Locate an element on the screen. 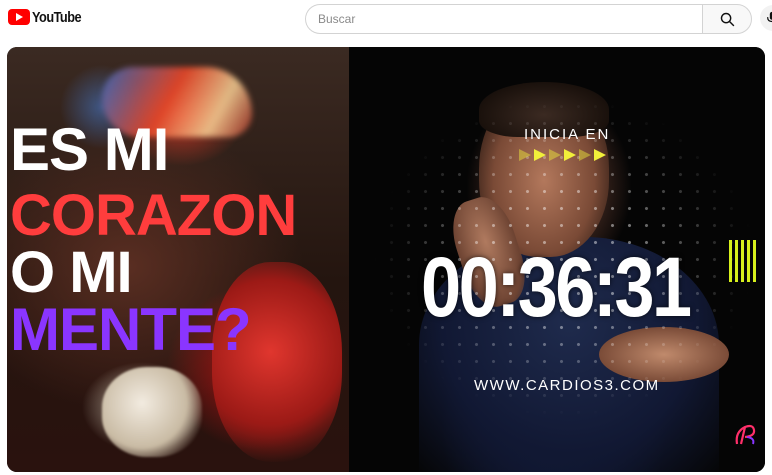  white-brain-image is located at coordinates (152, 412).